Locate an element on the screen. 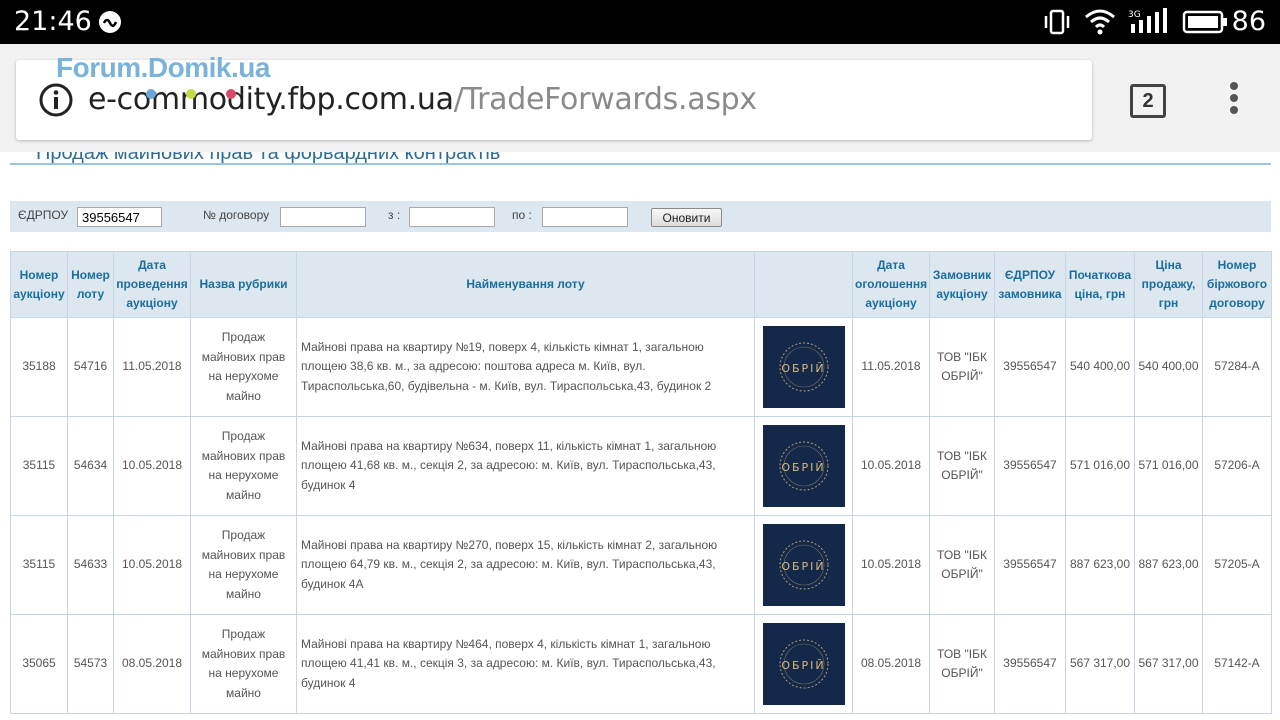  auction-date-cell: 11.05.2018 is located at coordinates (152, 367).